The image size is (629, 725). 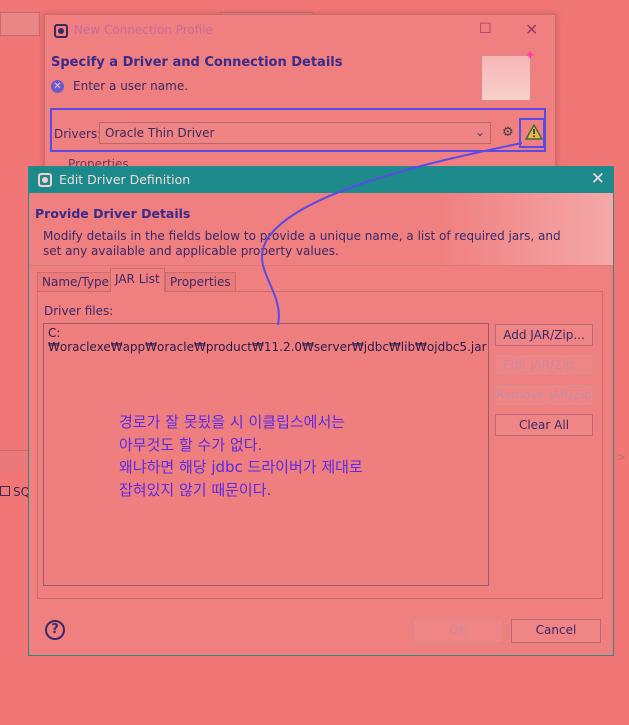 What do you see at coordinates (532, 133) in the screenshot?
I see `warning-icon-highlight-box` at bounding box center [532, 133].